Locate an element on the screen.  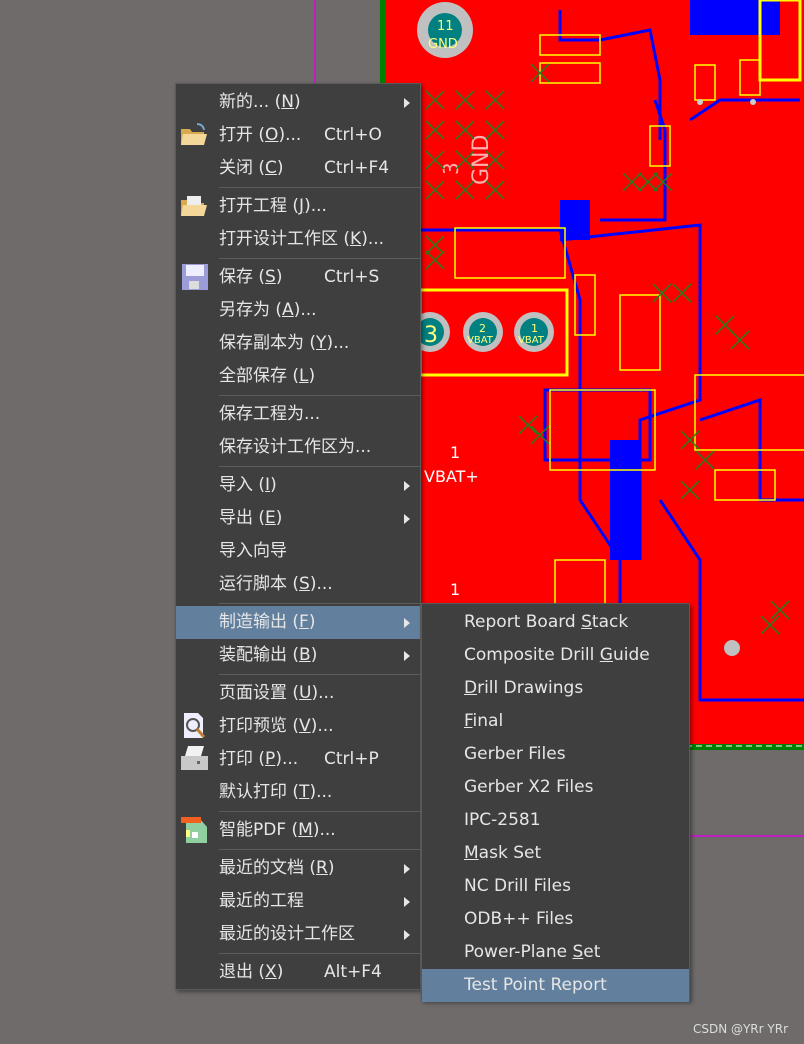
submenu-item: Final is located at coordinates (555, 721).